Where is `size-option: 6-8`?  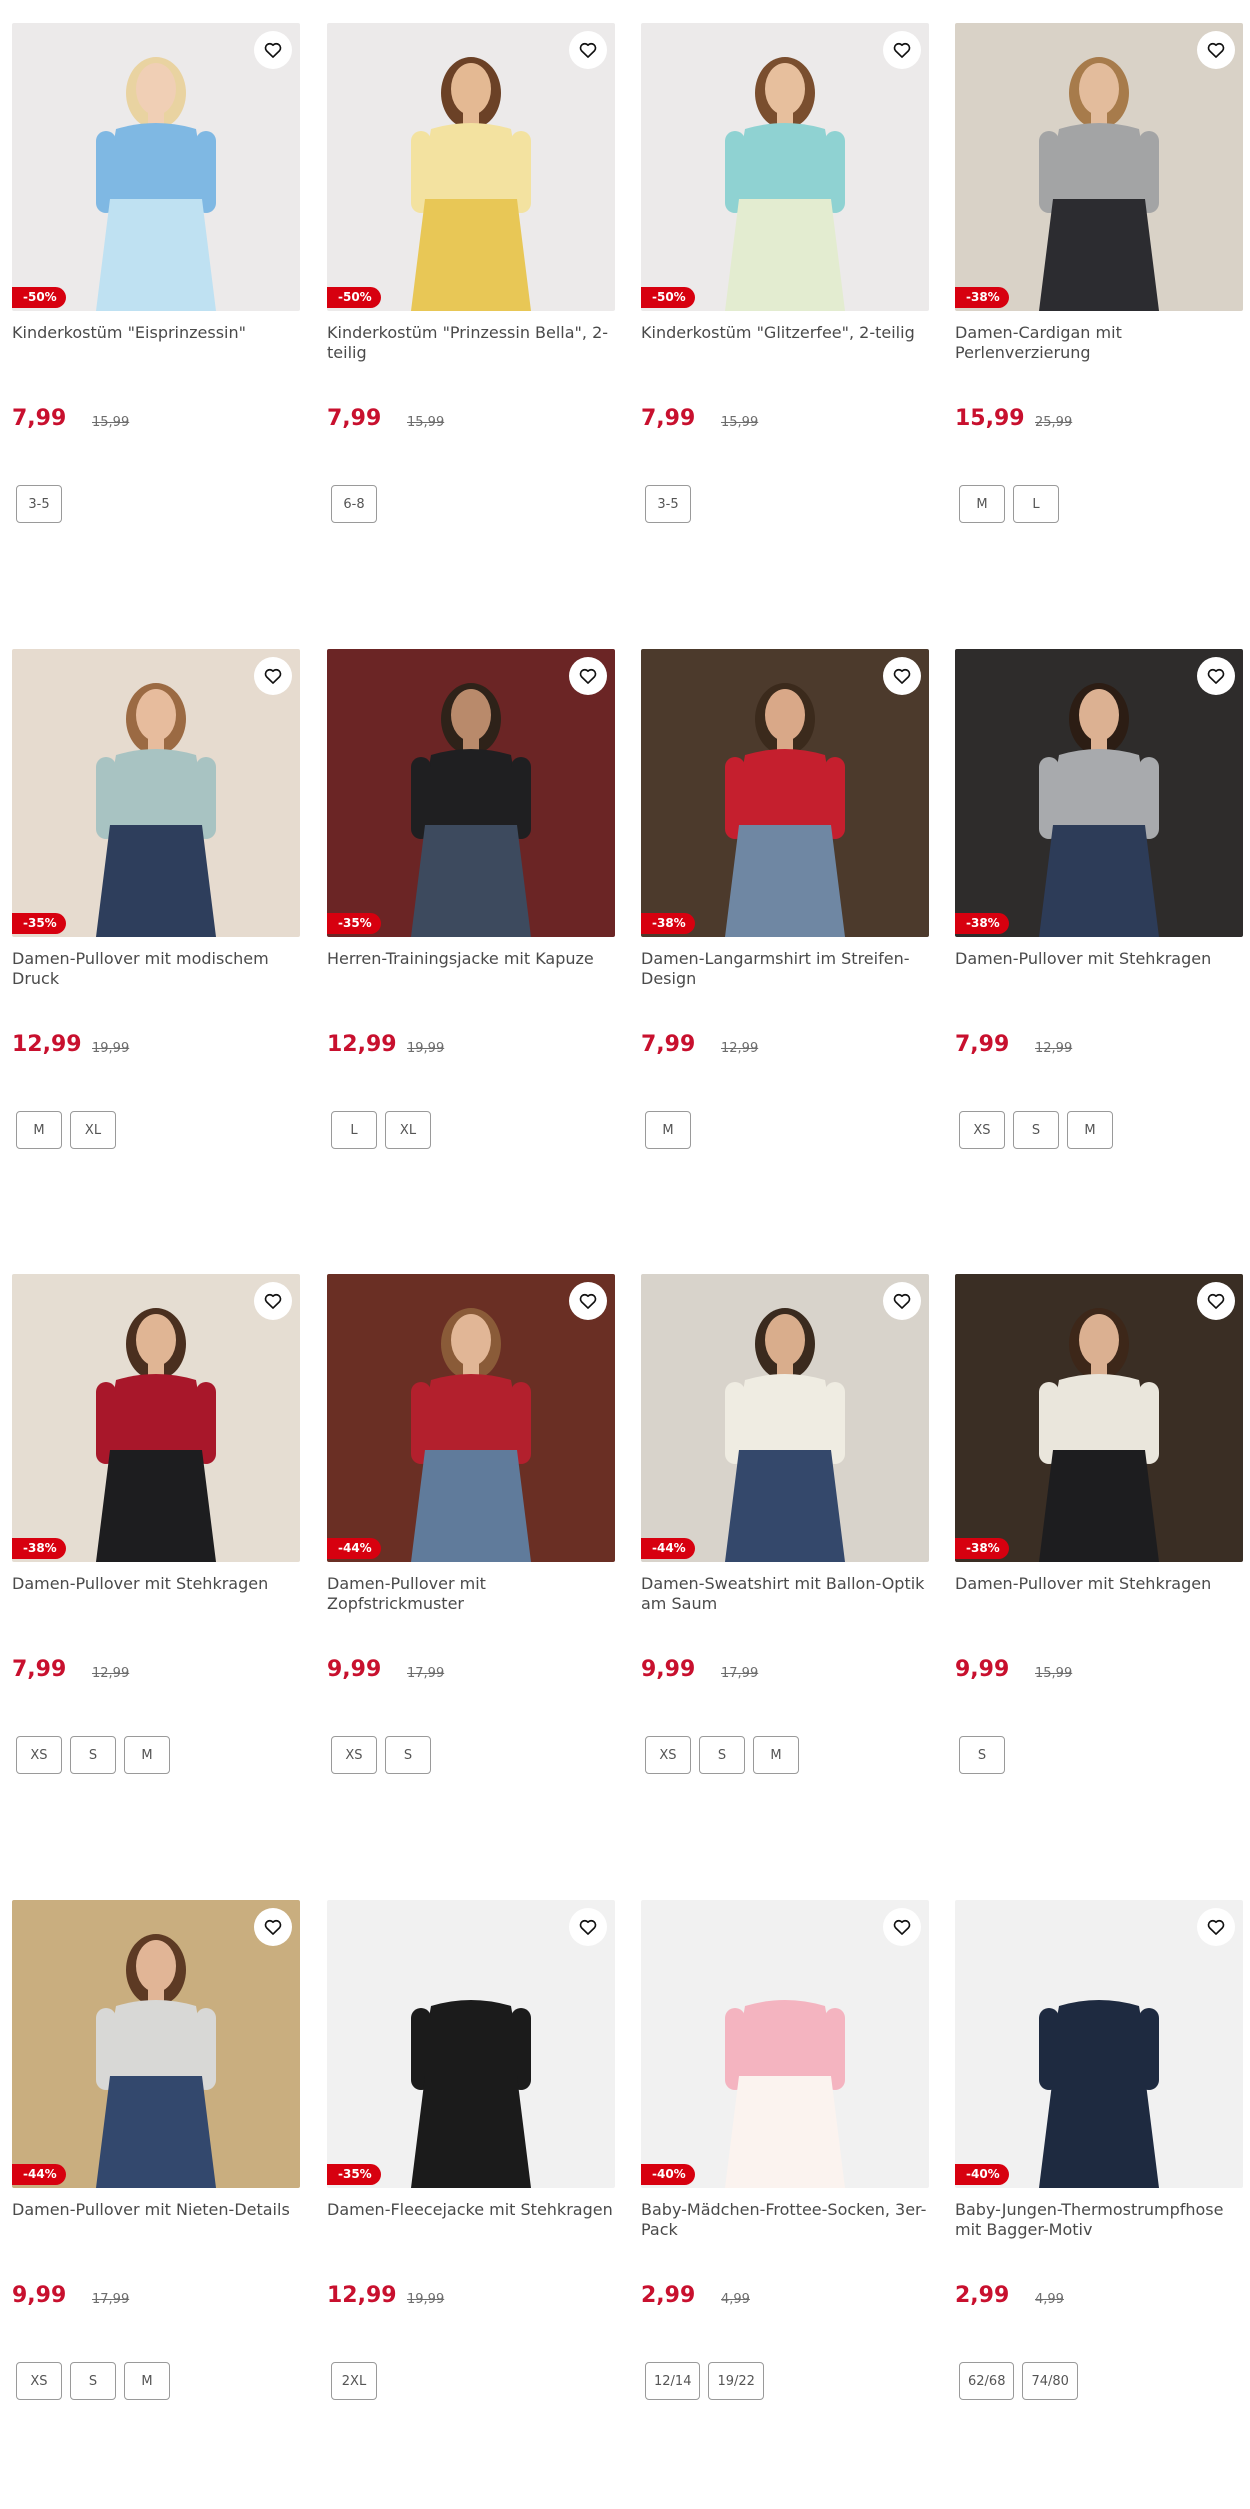
size-option: 6-8 is located at coordinates (354, 504).